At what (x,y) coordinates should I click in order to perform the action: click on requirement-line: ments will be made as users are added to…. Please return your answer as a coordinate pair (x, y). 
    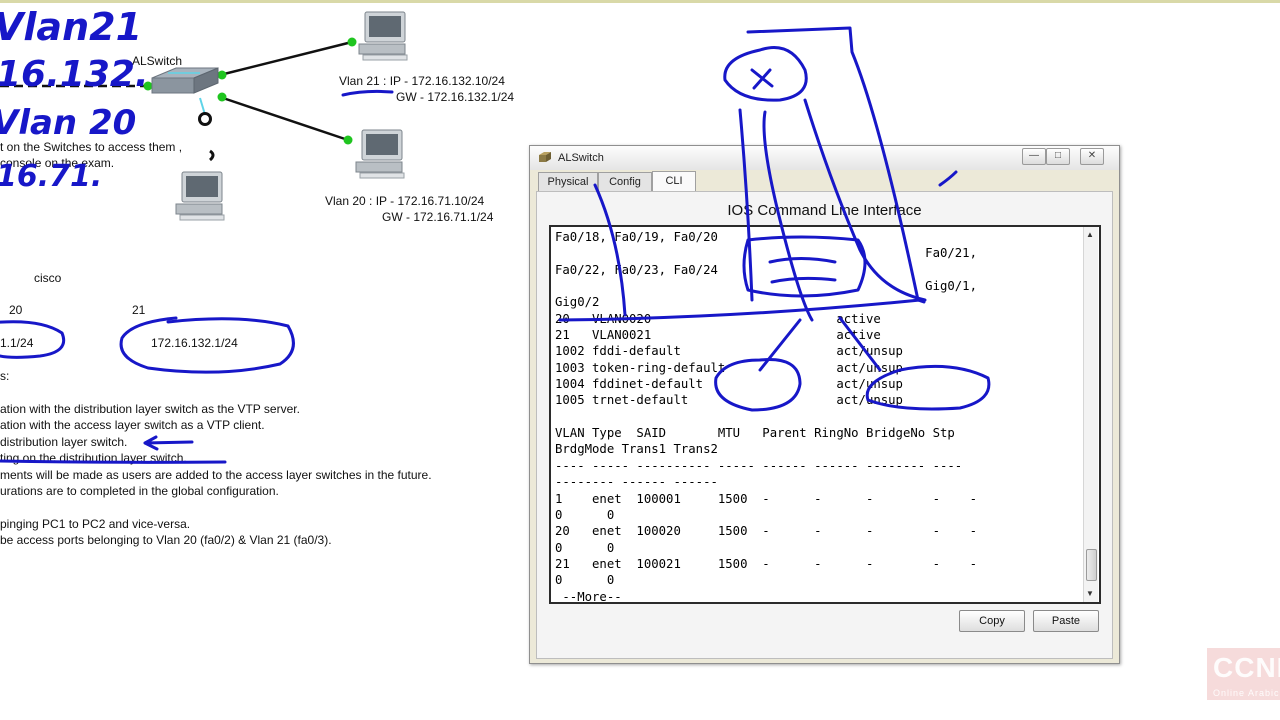
    Looking at the image, I should click on (216, 474).